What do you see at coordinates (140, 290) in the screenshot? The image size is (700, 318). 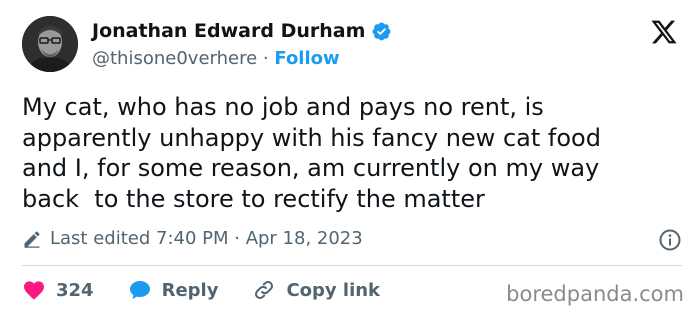 I see `reply-bubble-icon` at bounding box center [140, 290].